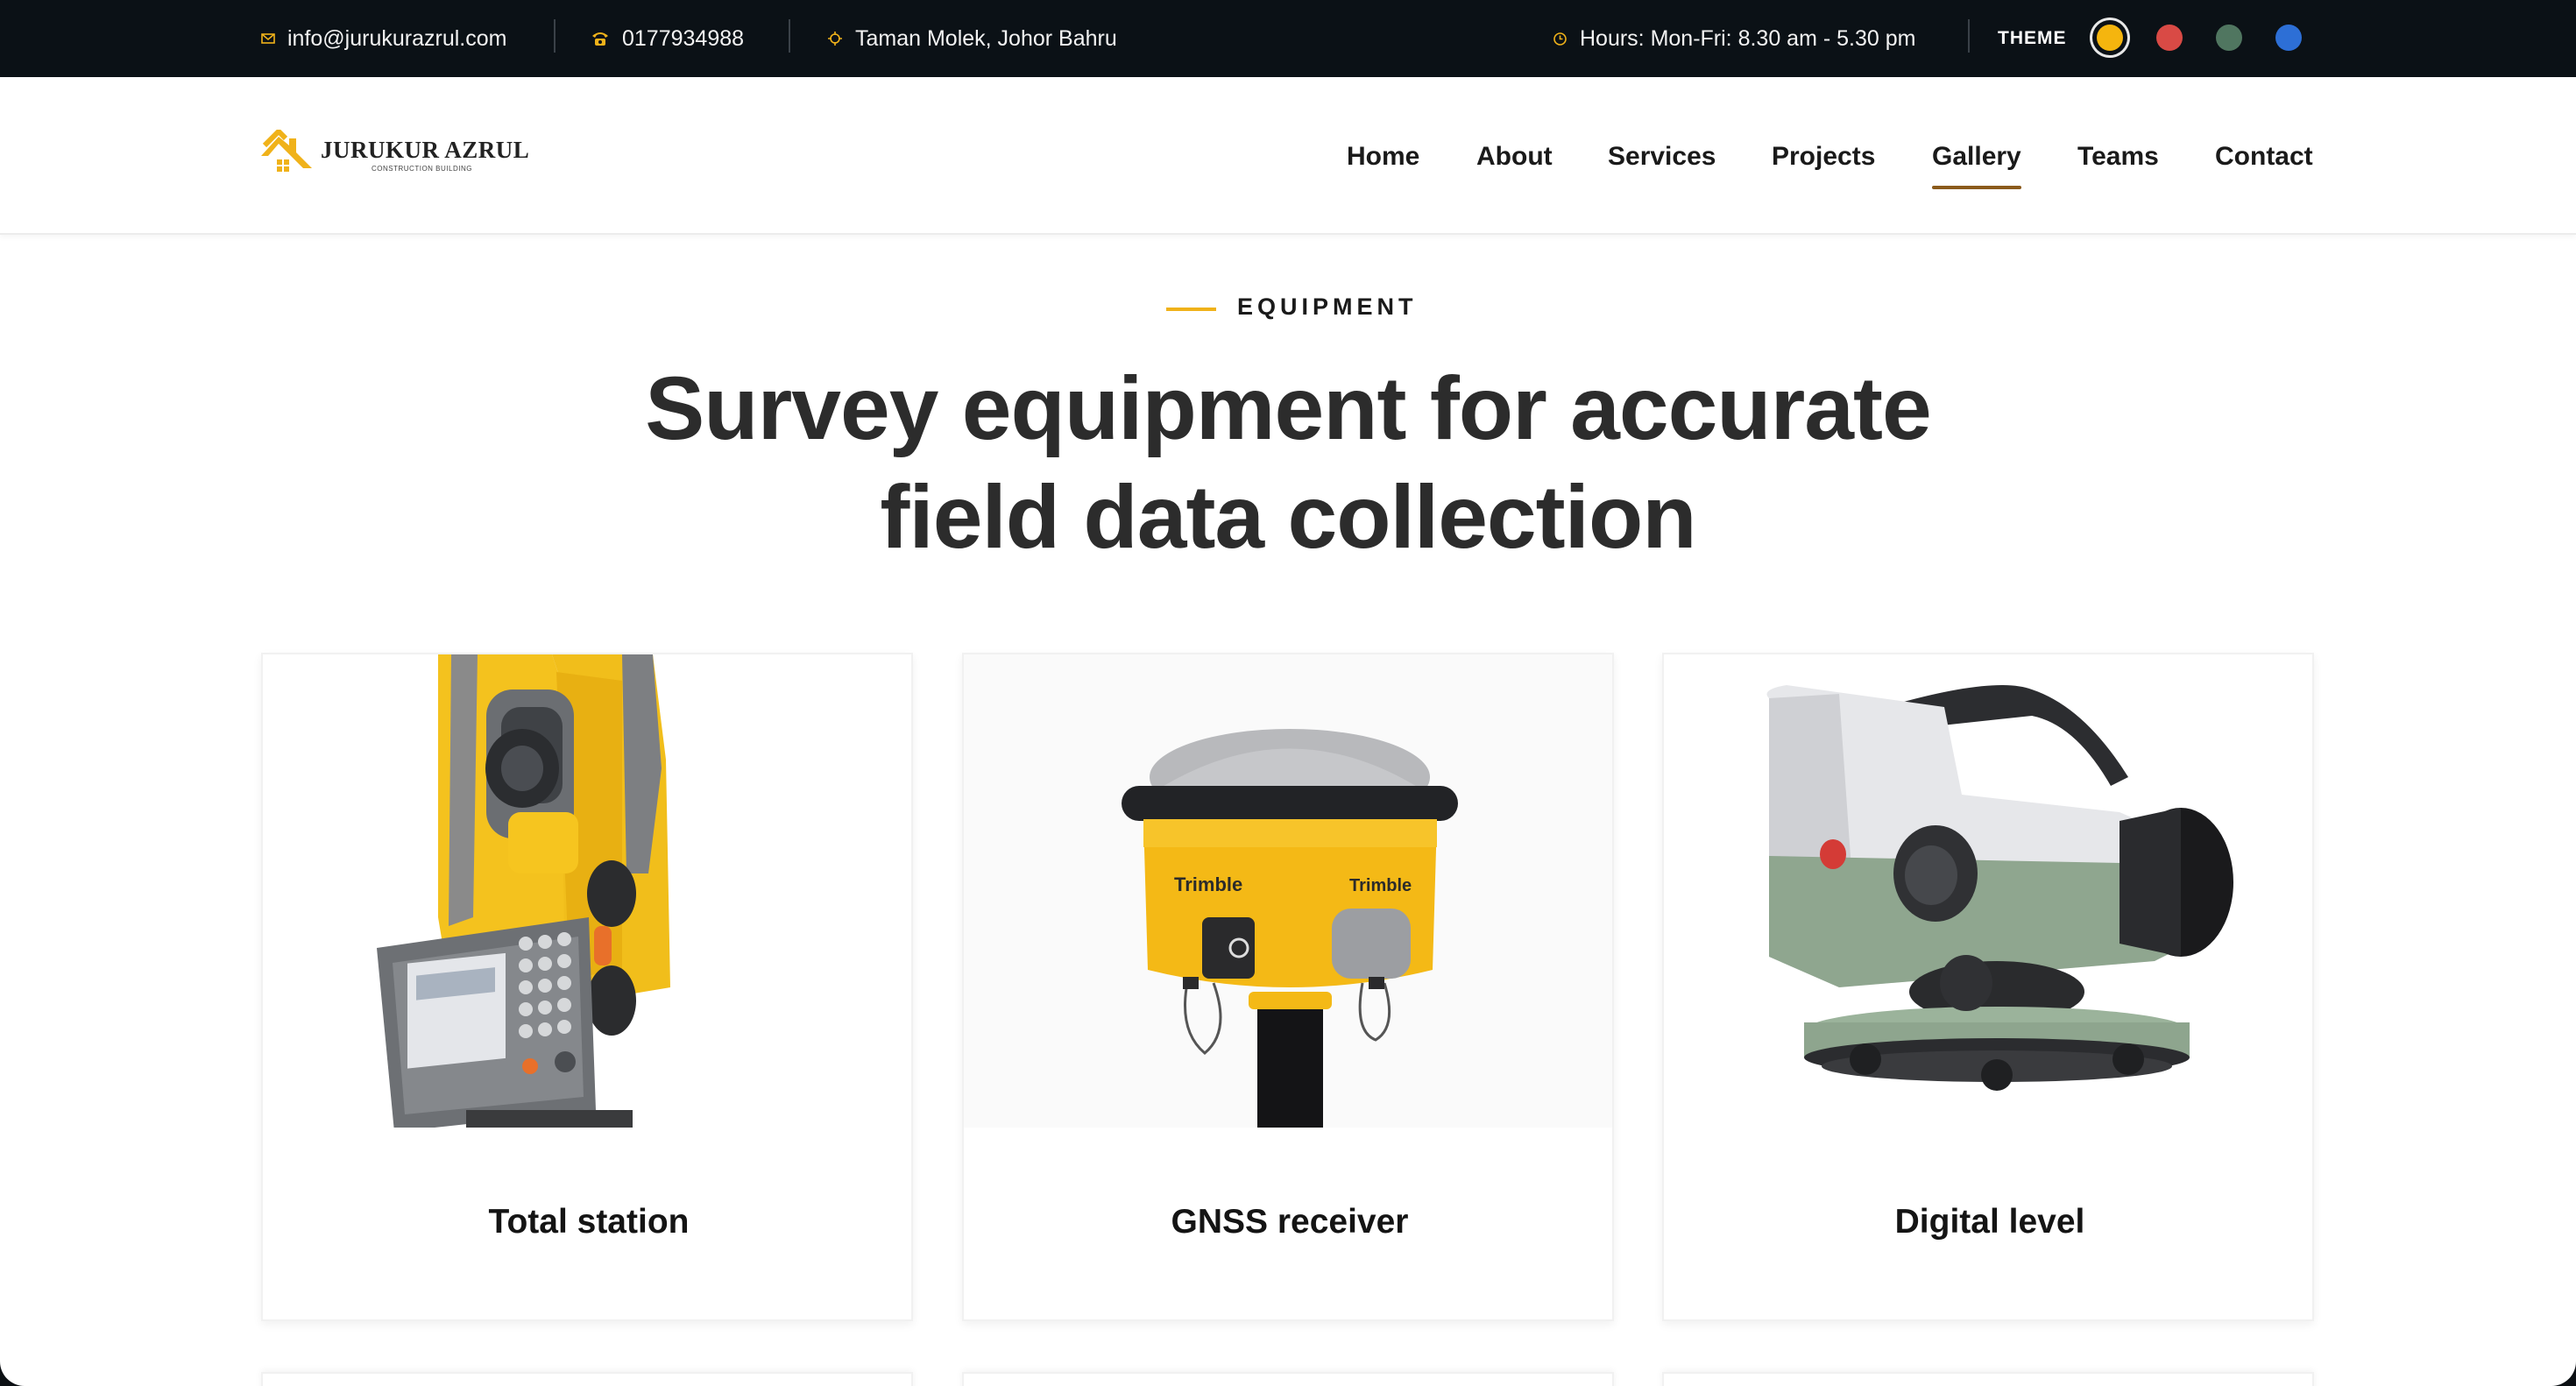 The height and width of the screenshot is (1386, 2576). What do you see at coordinates (1380, 886) in the screenshot?
I see `trimble-brand-text-right: Trimble` at bounding box center [1380, 886].